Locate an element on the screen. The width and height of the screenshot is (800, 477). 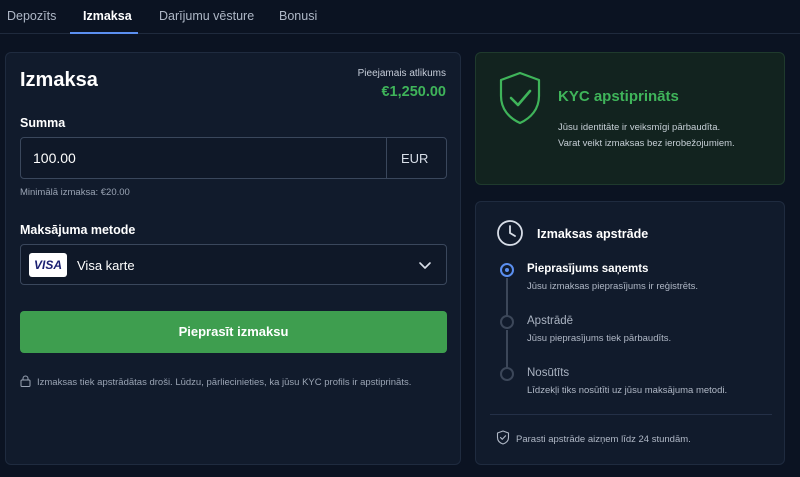
balance-label: Pieejamais atlikums is located at coordinates (401, 73).